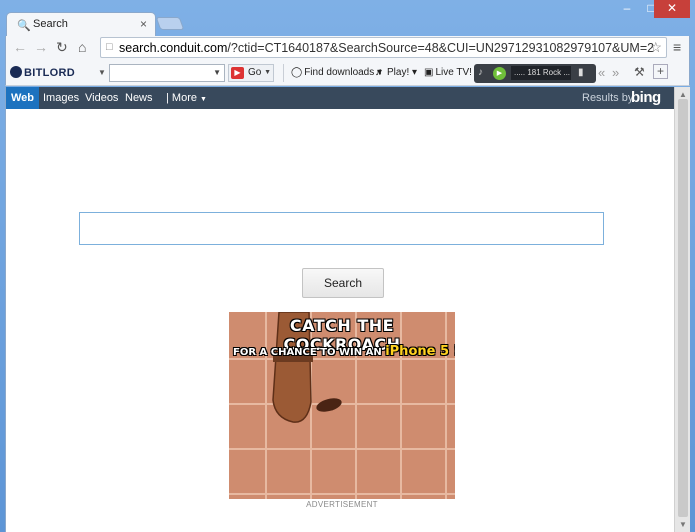 This screenshot has width=695, height=532. What do you see at coordinates (615, 72) in the screenshot?
I see `scroll-right-icon: »` at bounding box center [615, 72].